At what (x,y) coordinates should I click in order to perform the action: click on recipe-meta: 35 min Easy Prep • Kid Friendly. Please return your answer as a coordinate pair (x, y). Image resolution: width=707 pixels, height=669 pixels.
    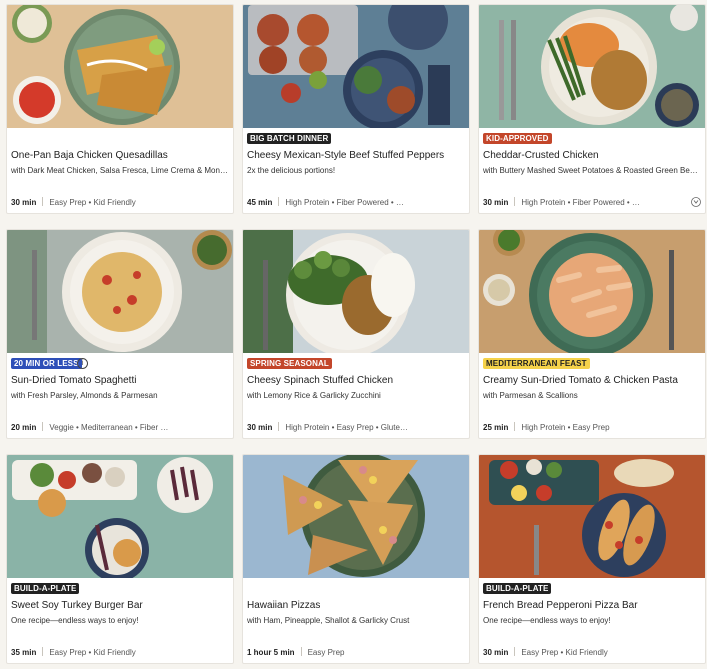
    Looking at the image, I should click on (121, 652).